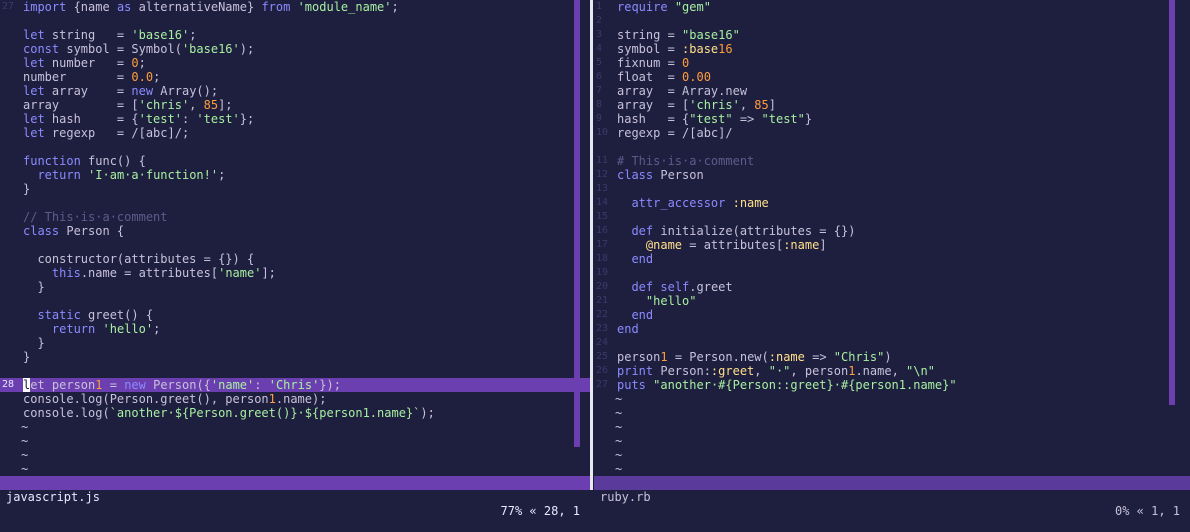 This screenshot has height=532, width=1190. Describe the element at coordinates (295, 231) in the screenshot. I see `code-line: class Person {` at that location.